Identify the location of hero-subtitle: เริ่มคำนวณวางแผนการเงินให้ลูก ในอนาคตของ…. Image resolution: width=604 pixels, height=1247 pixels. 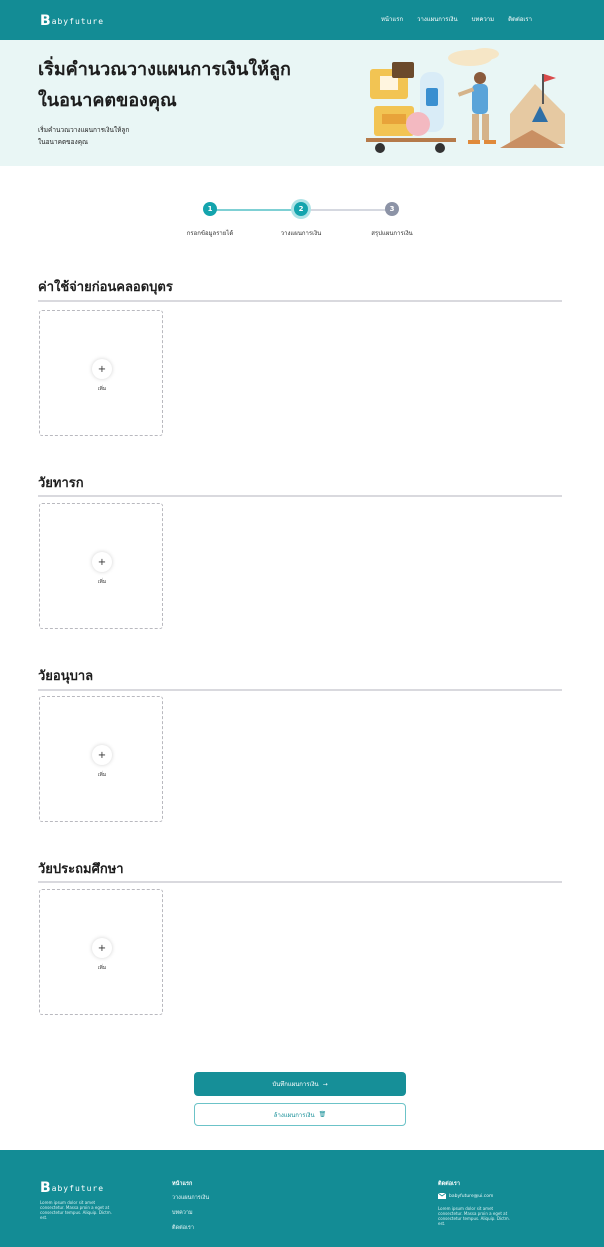
(118, 136).